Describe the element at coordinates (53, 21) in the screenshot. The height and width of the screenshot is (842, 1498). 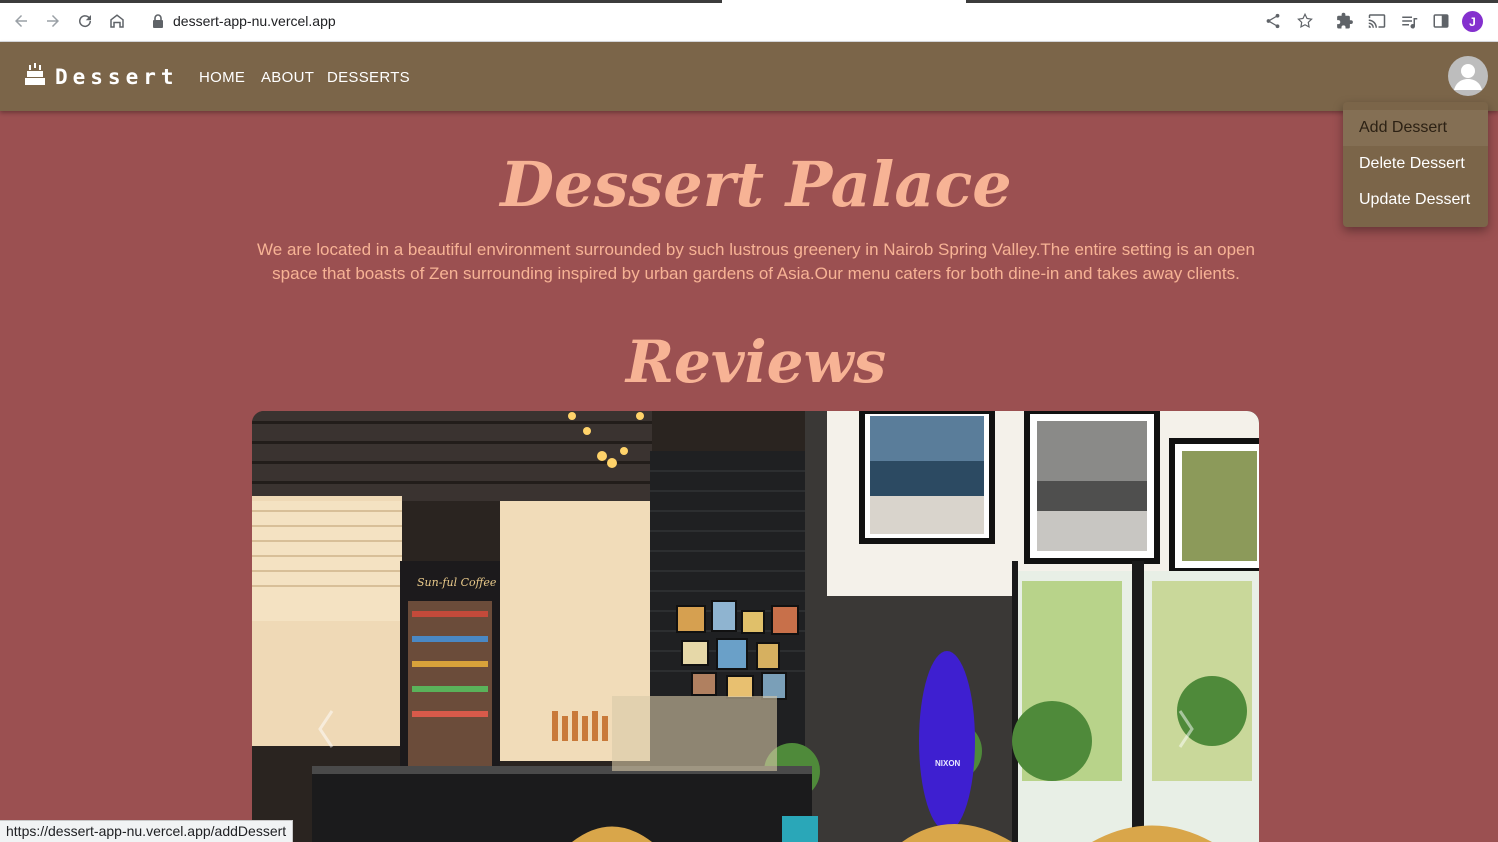
I see `forward-icon` at that location.